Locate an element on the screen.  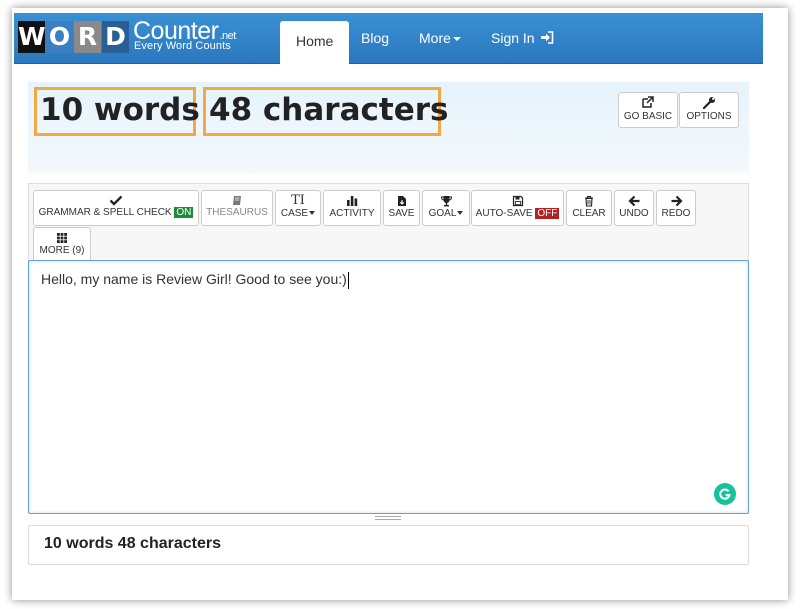
redo-button: REDO is located at coordinates (676, 208).